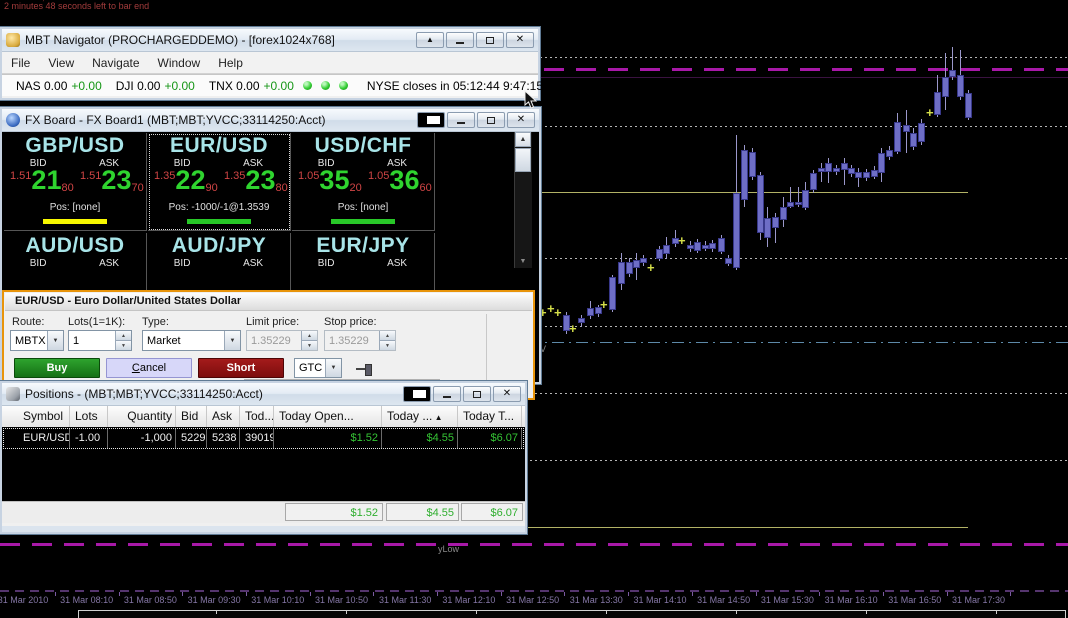 This screenshot has width=1068, height=618. I want to click on axis-tick-label: 31 Mar 13:30, so click(596, 600).